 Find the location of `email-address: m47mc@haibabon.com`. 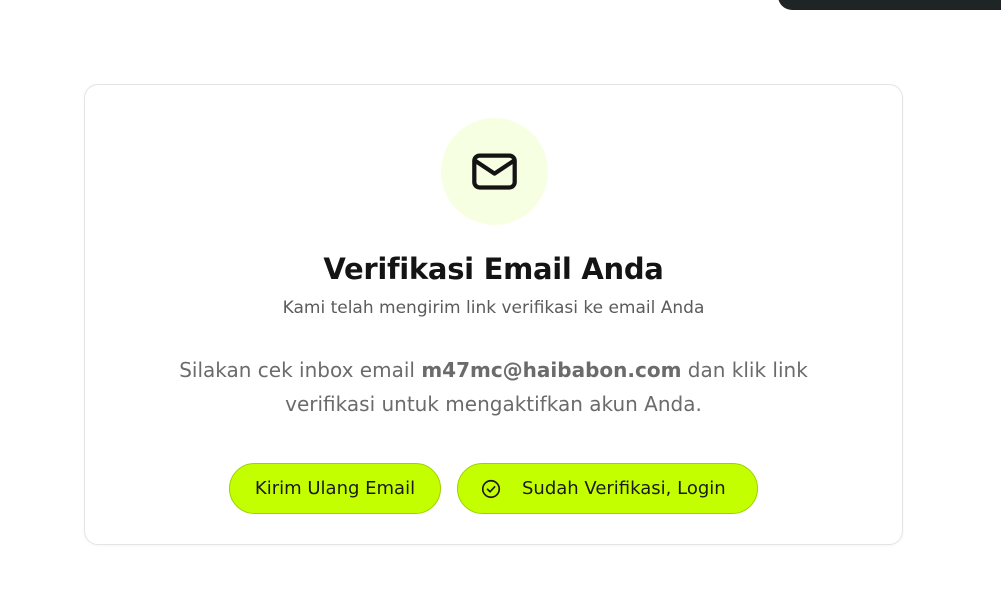

email-address: m47mc@haibabon.com is located at coordinates (551, 370).